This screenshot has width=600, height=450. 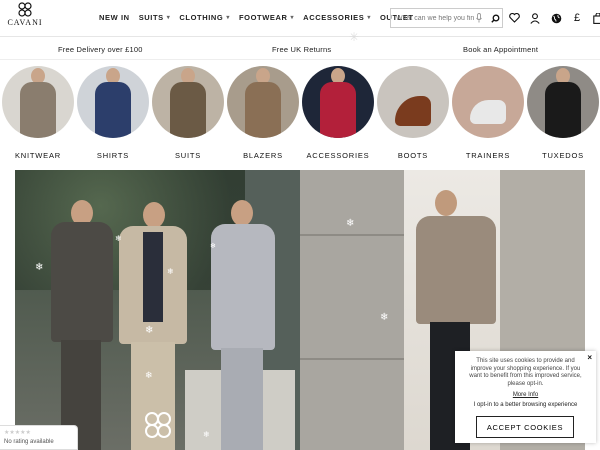 What do you see at coordinates (589, 357) in the screenshot?
I see `close-icon: ×` at bounding box center [589, 357].